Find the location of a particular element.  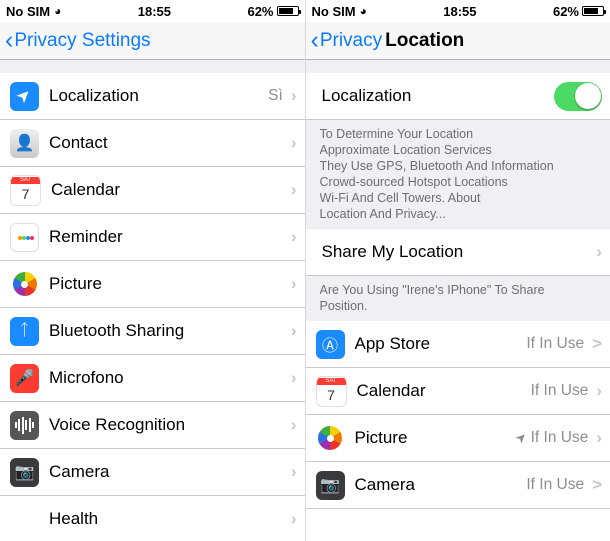

row-app-camera: 📷 Camera If In Use > is located at coordinates (457, 485).